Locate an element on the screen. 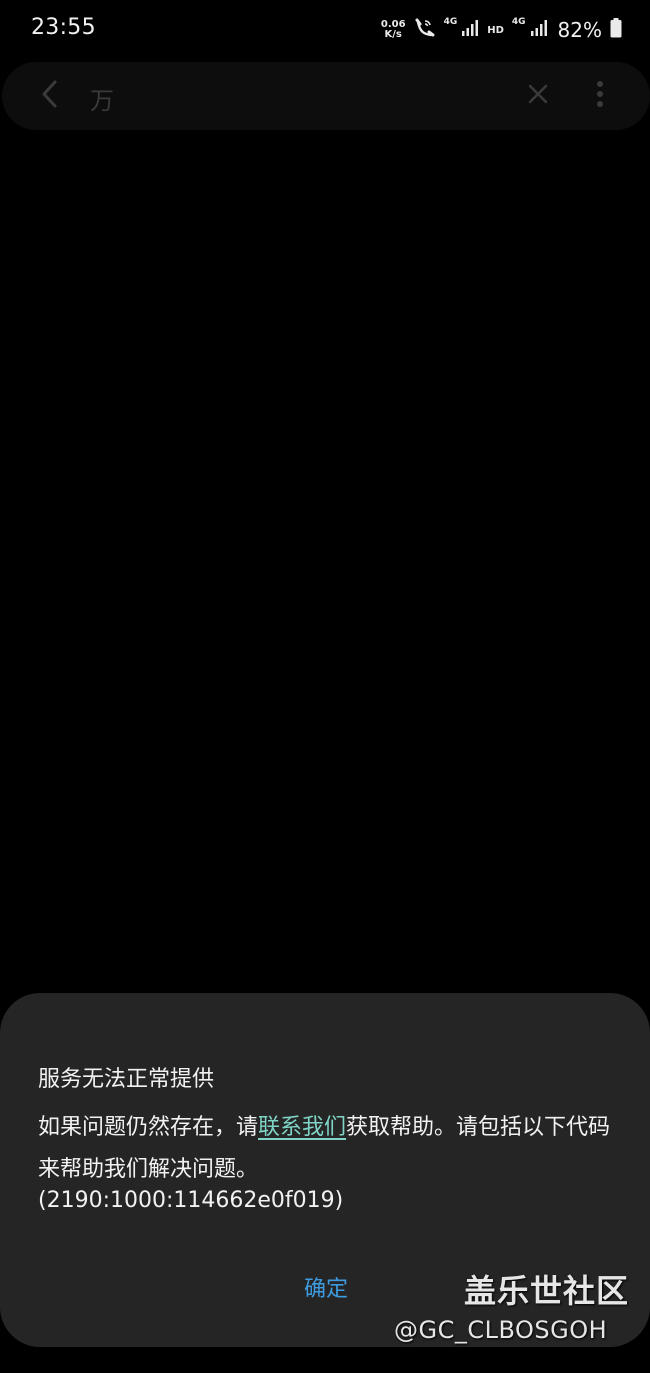  watermark-handle: @GC_CLBOSGOH is located at coordinates (501, 1330).